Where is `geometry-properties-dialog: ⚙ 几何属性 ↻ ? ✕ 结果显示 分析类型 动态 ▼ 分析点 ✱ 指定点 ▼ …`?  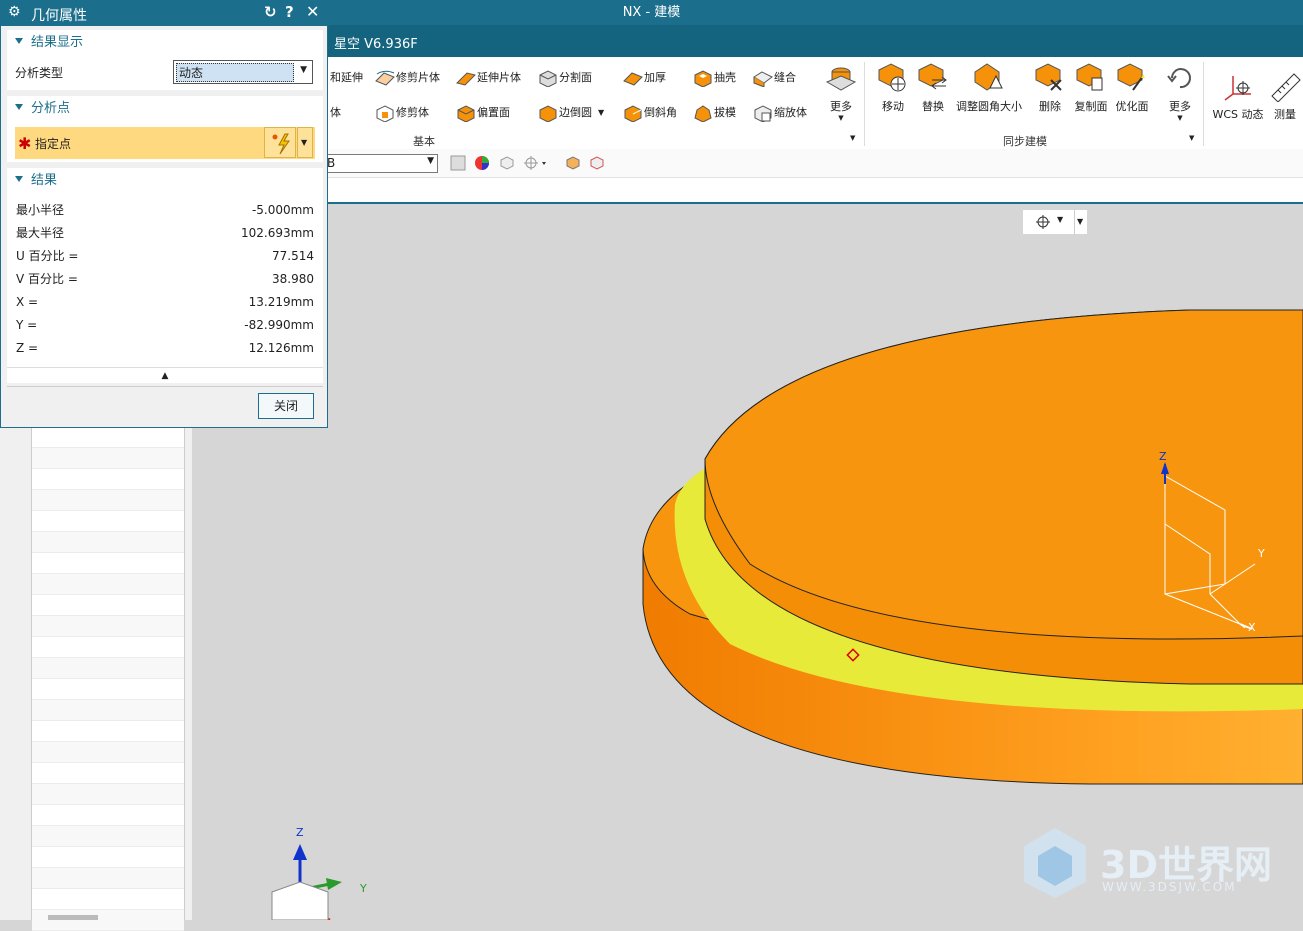 geometry-properties-dialog: ⚙ 几何属性 ↻ ? ✕ 结果显示 分析类型 动态 ▼ 分析点 ✱ 指定点 ▼ … is located at coordinates (164, 214).